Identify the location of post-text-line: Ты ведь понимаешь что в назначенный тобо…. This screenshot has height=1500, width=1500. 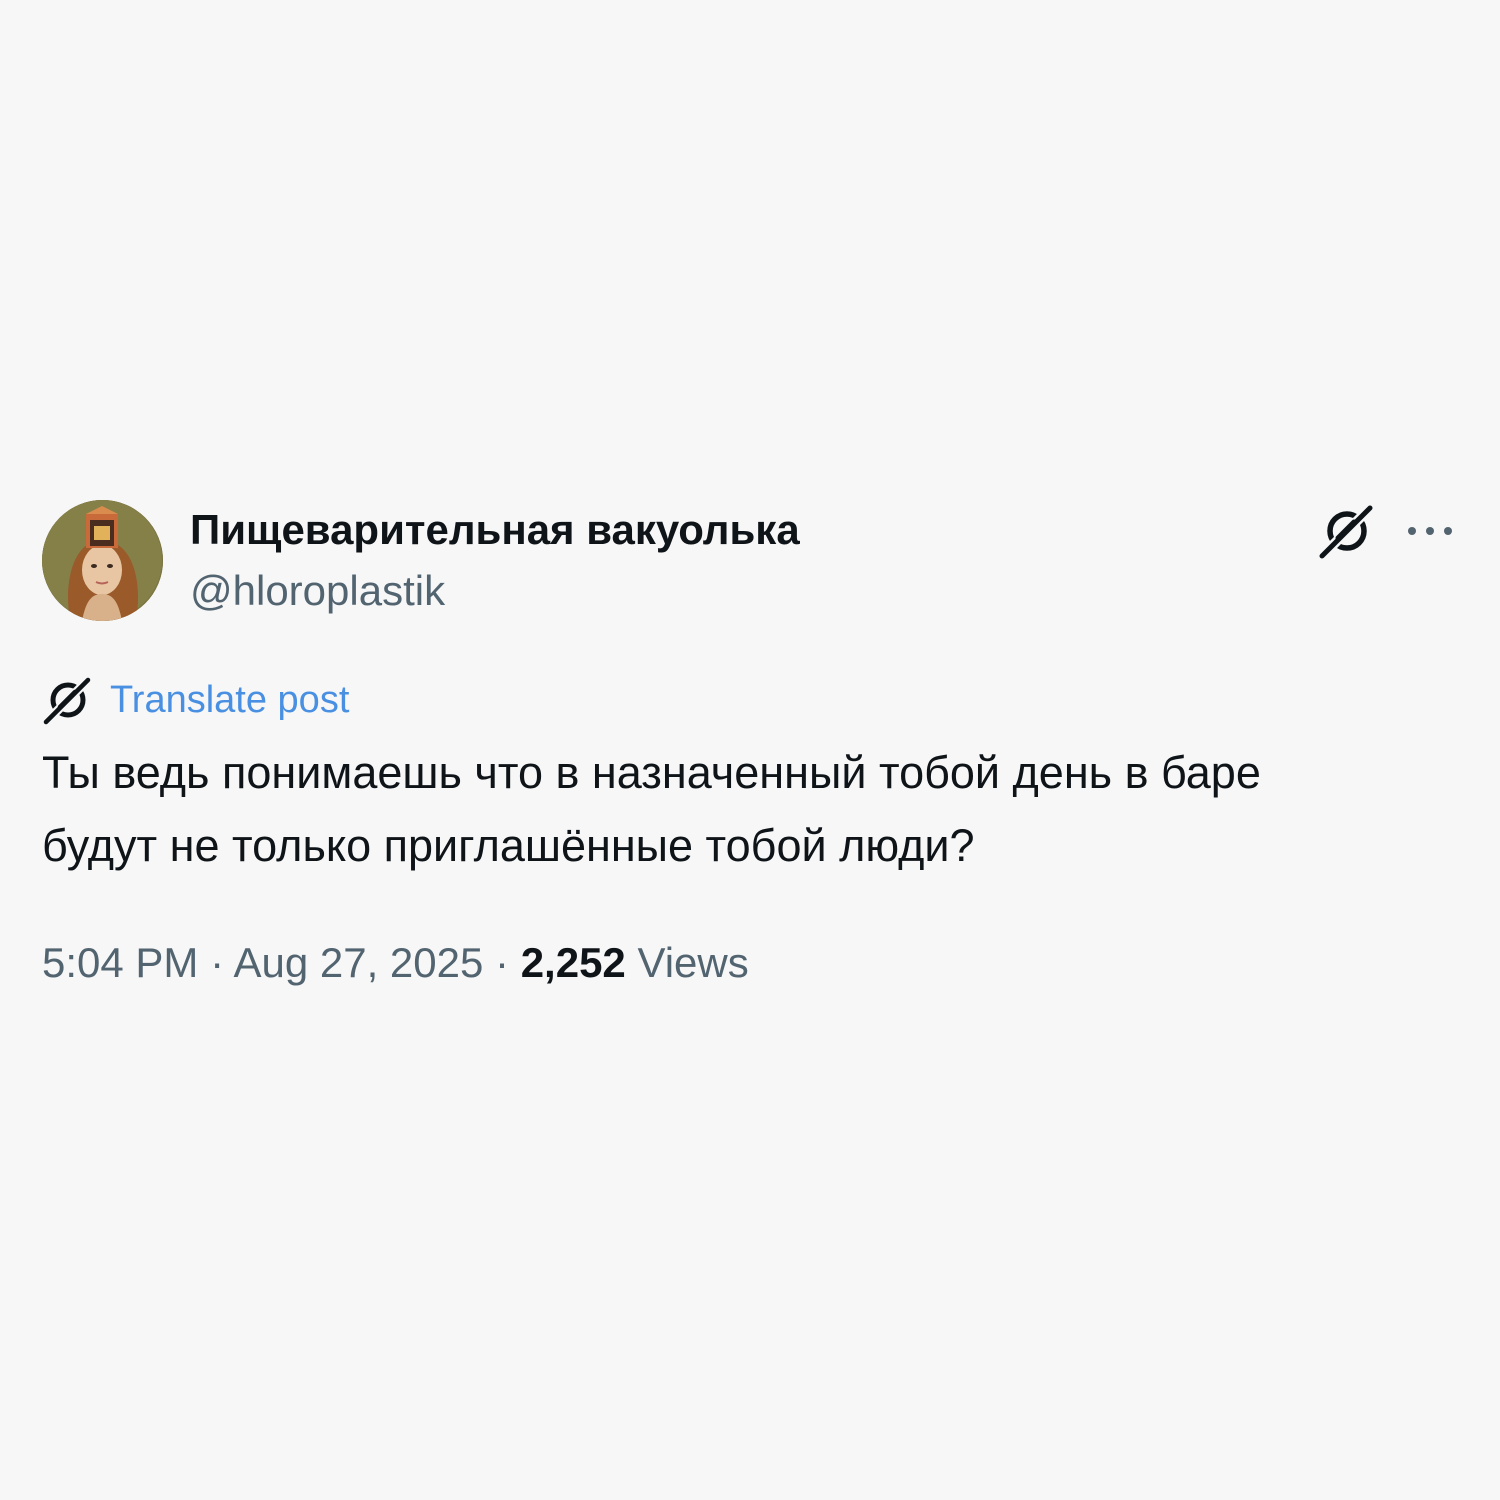
(651, 772).